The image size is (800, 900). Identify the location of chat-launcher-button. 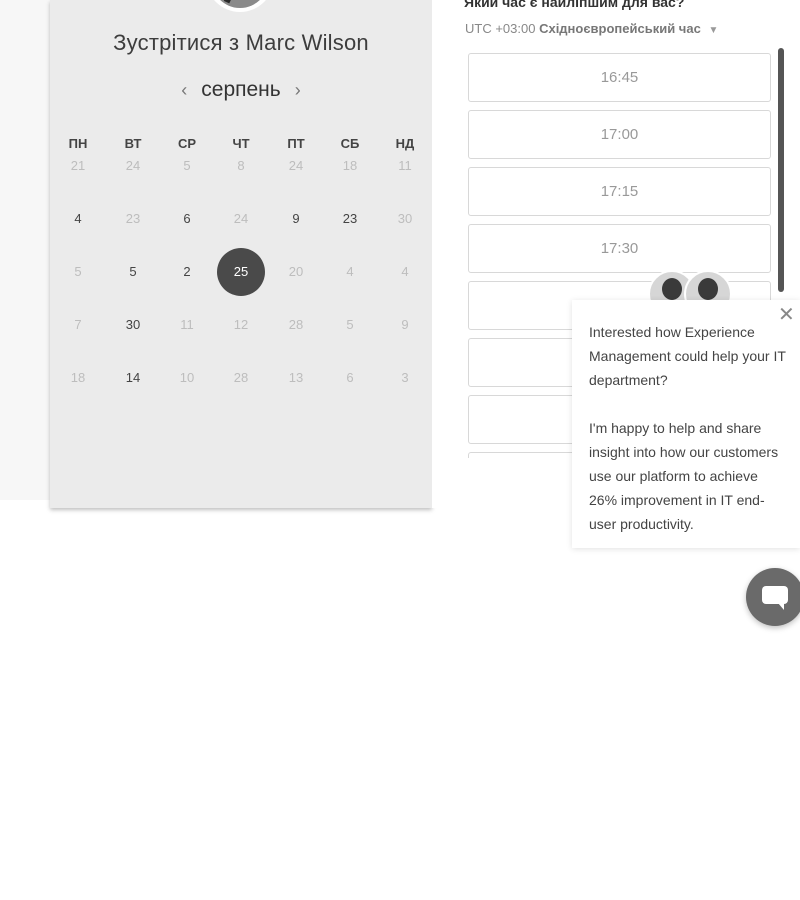
(773, 597).